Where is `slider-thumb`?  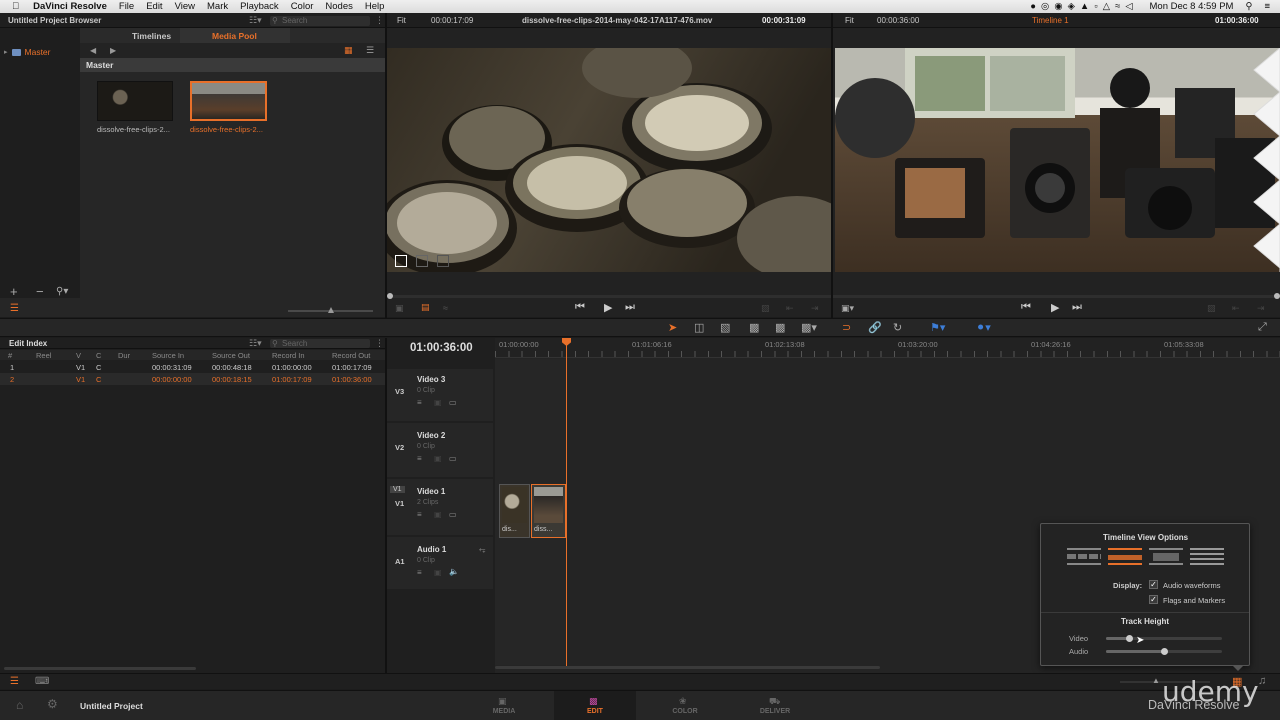
slider-thumb is located at coordinates (331, 310).